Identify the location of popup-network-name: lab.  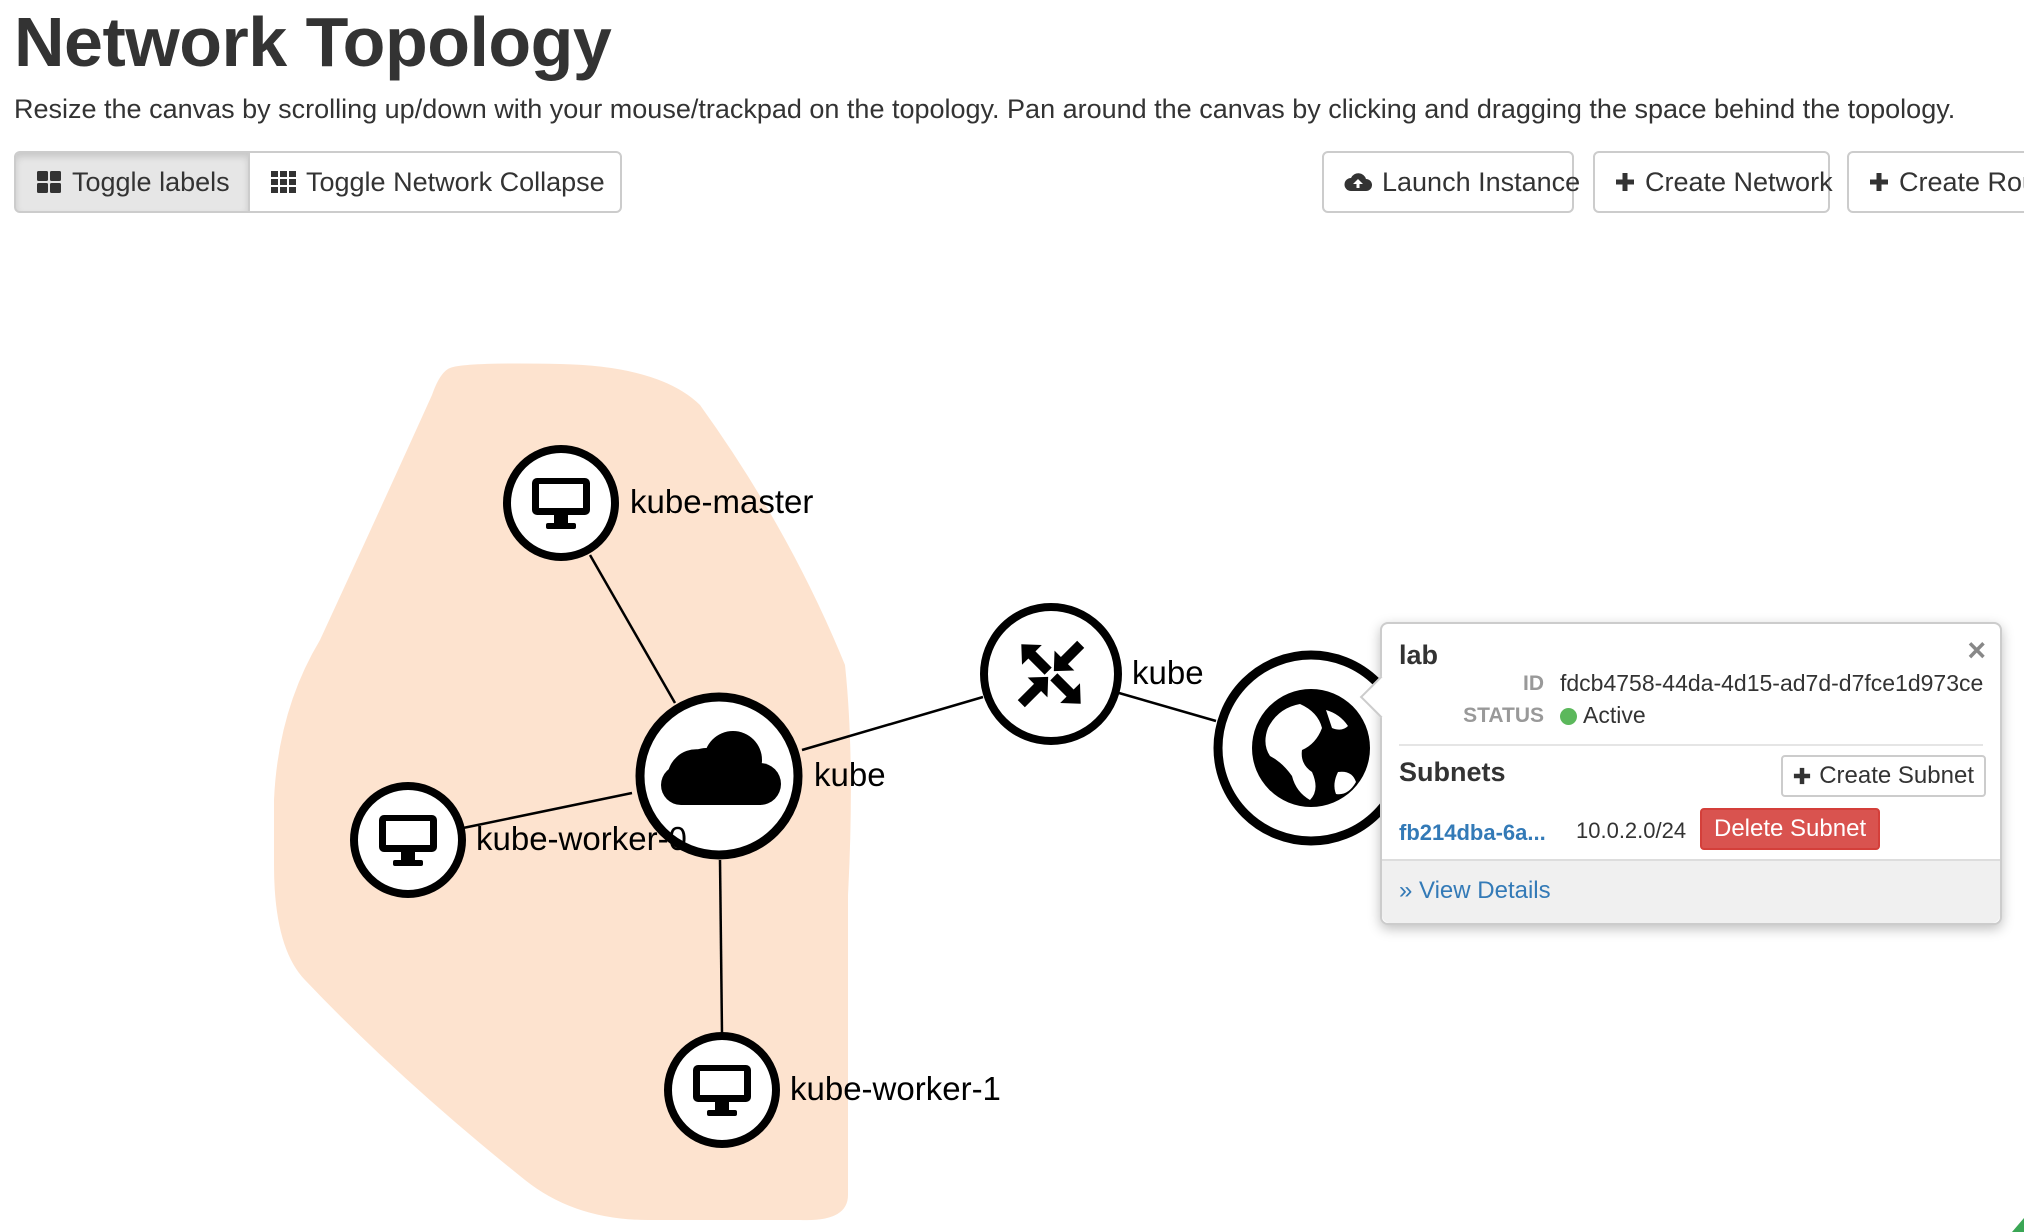
(1419, 655).